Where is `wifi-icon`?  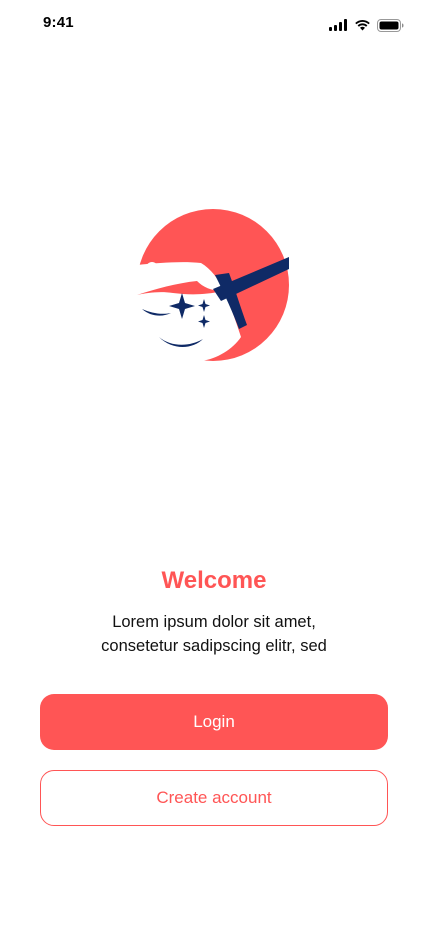
wifi-icon is located at coordinates (362, 25).